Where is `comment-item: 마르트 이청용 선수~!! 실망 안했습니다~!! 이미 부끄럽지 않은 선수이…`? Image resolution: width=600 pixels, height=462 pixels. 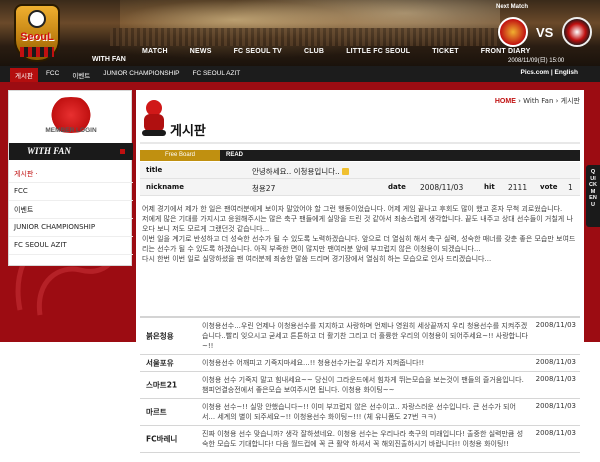 comment-item: 마르트 이청용 선수~!! 실망 안했습니다~!! 이미 부끄럽지 않은 선수이… is located at coordinates (360, 412).